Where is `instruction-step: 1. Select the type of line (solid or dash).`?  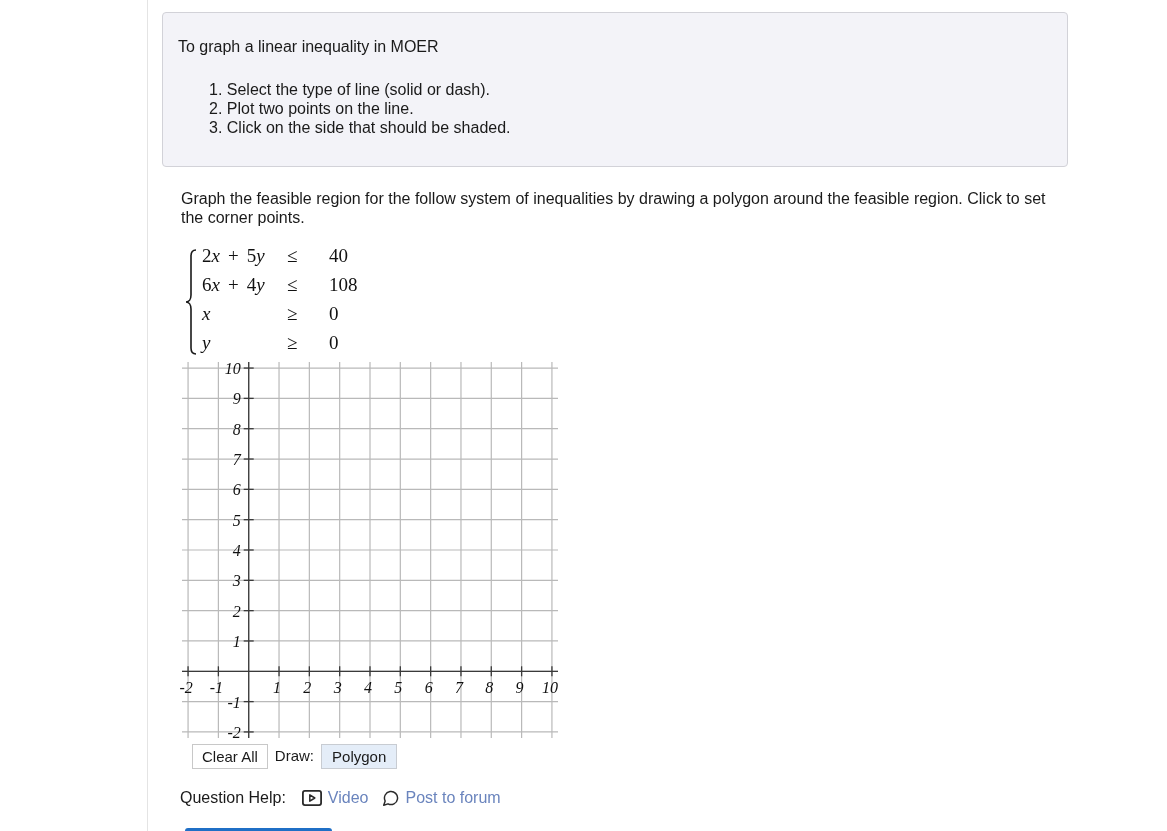 instruction-step: 1. Select the type of line (solid or dash). is located at coordinates (350, 89).